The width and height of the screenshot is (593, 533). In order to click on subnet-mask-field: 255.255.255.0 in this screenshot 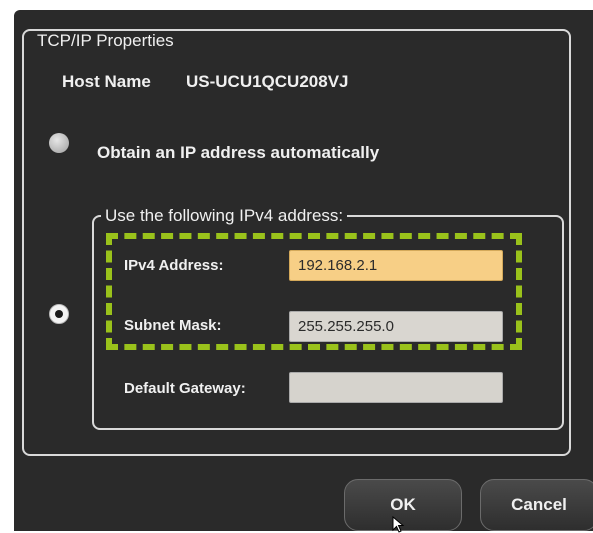, I will do `click(396, 326)`.